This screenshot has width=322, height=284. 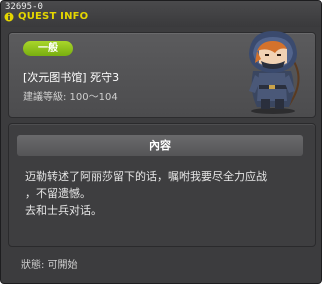 I want to click on npc-portrait, so click(x=274, y=72).